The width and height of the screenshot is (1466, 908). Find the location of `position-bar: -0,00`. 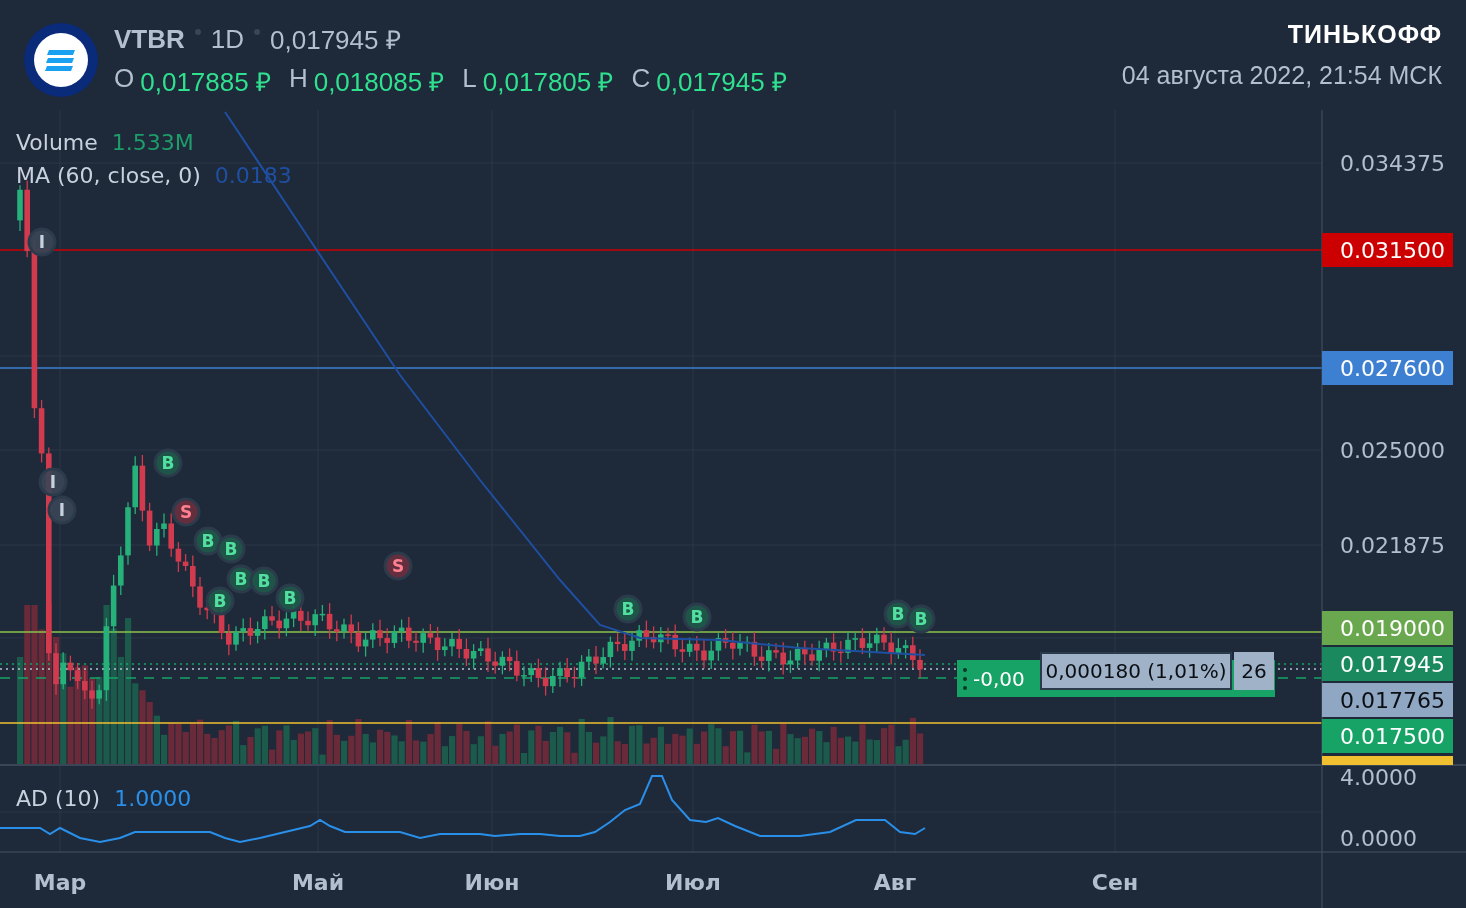

position-bar: -0,00 is located at coordinates (998, 678).